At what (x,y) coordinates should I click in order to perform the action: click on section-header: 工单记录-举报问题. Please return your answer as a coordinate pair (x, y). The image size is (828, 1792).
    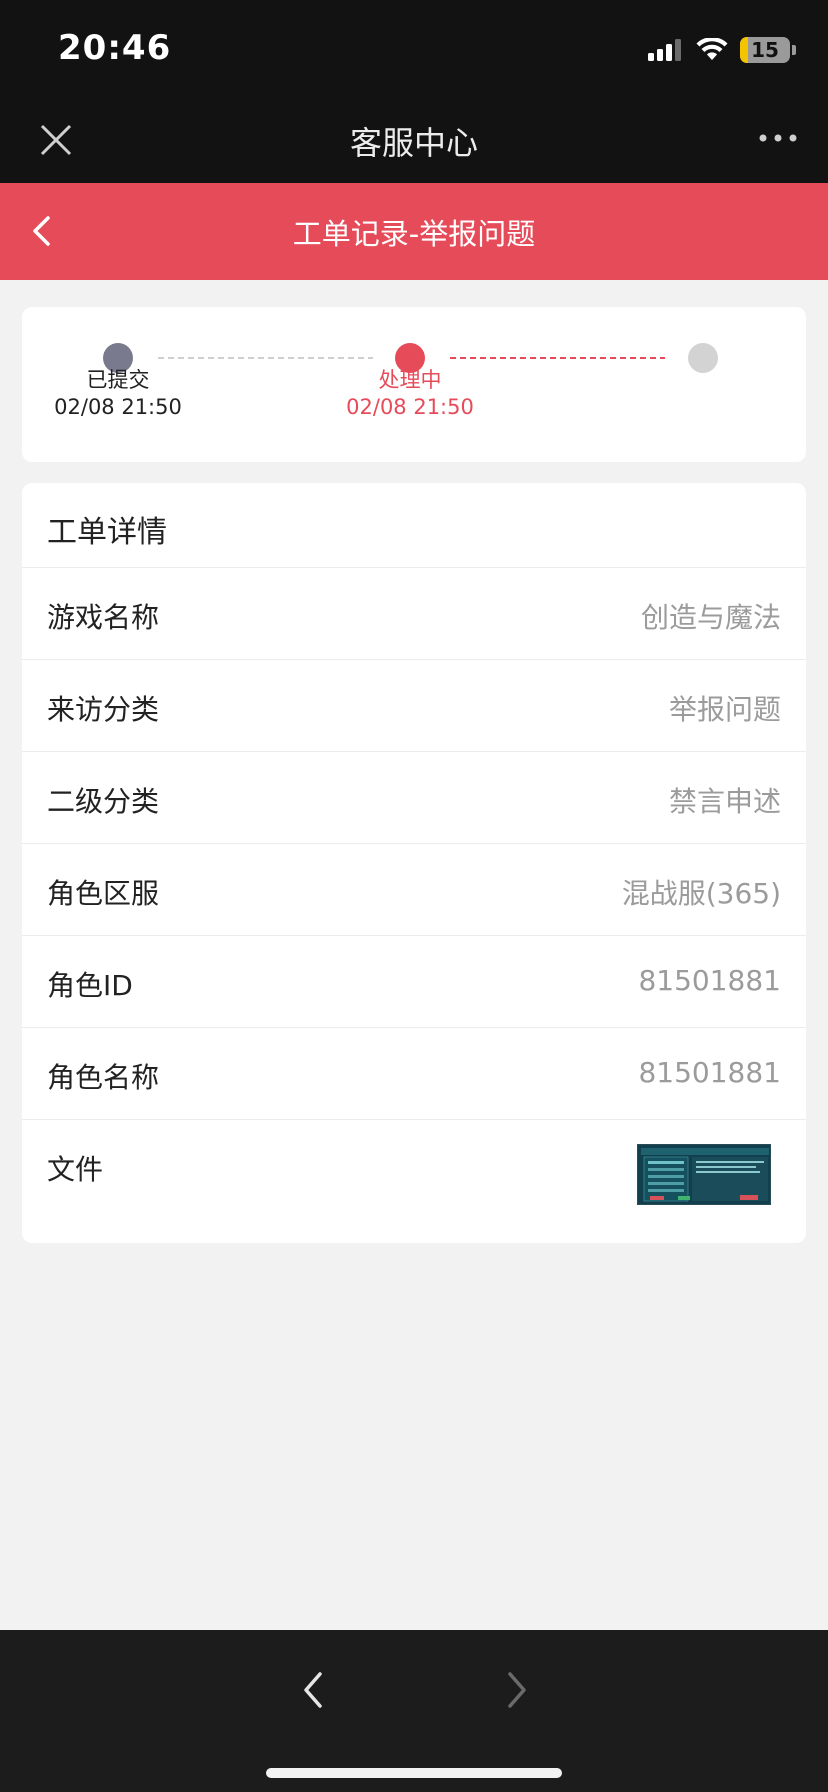
    Looking at the image, I should click on (414, 231).